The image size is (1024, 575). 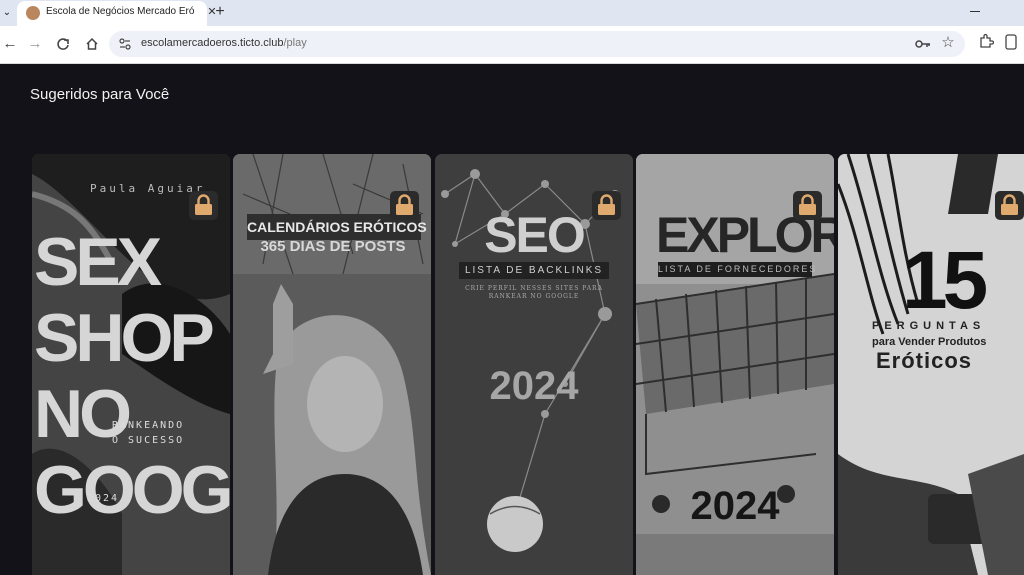 I want to click on course-card-explore-fornecedores: EXPLORE LISTA DE FORNECEDORES 2024, so click(x=735, y=364).